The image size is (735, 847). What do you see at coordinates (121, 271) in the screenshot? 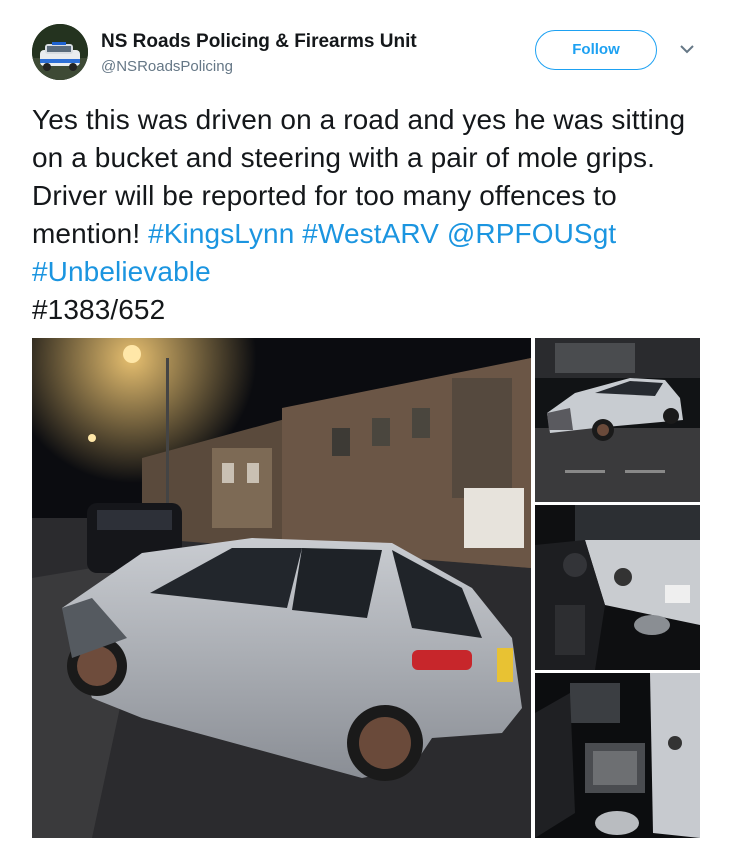
I see `hashtag-link: #Unbelievable` at bounding box center [121, 271].